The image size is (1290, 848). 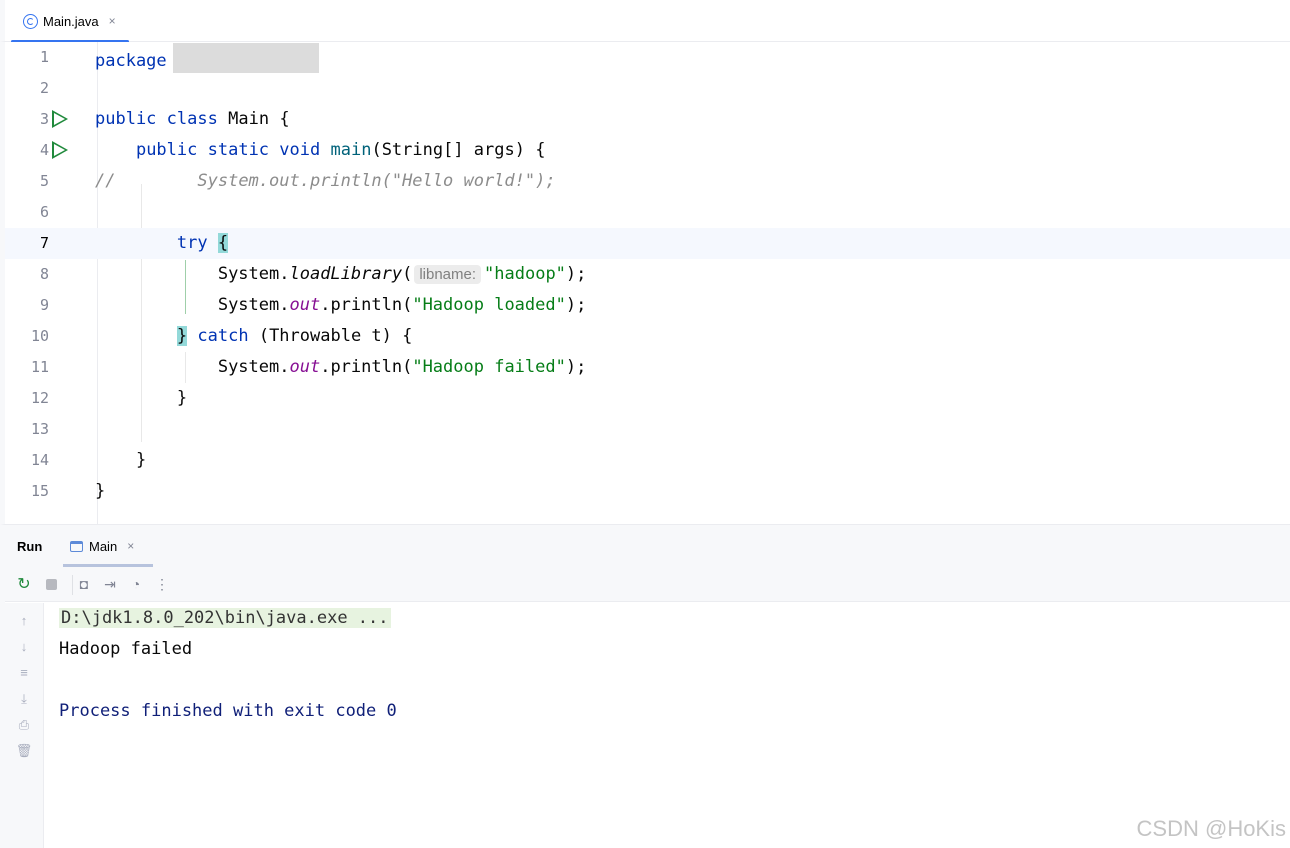 I want to click on code-line: 6, so click(x=647, y=212).